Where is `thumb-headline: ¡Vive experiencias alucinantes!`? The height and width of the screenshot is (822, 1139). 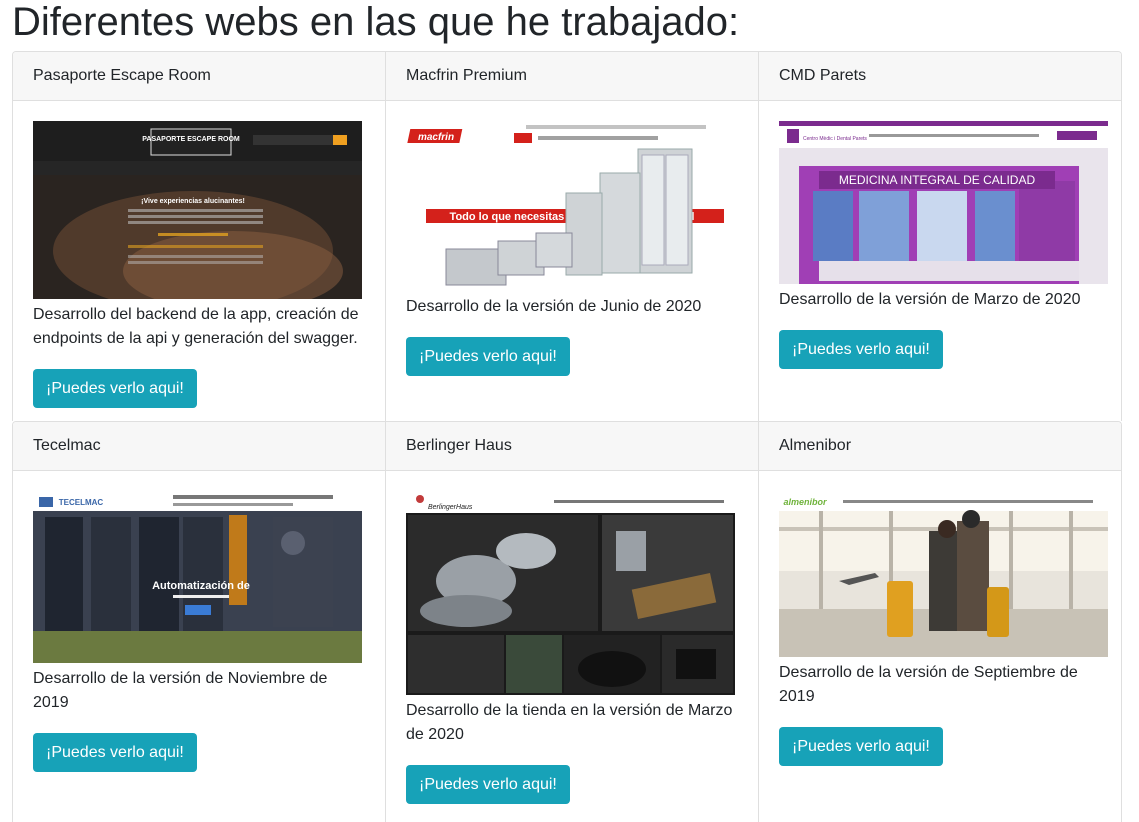 thumb-headline: ¡Vive experiencias alucinantes! is located at coordinates (193, 201).